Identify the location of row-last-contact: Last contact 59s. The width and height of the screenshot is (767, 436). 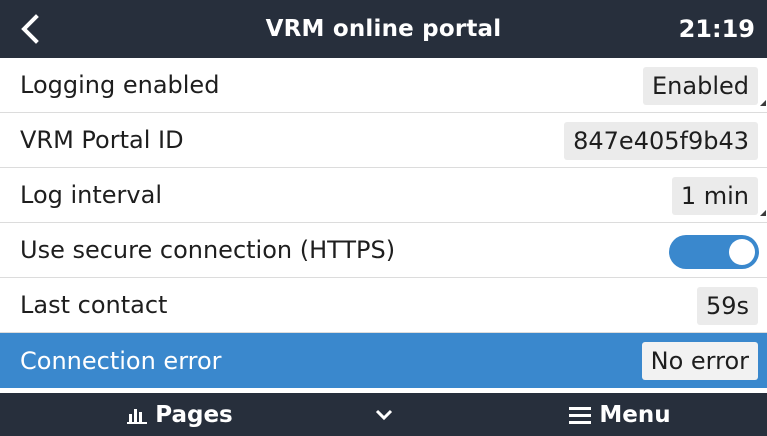
(383, 305).